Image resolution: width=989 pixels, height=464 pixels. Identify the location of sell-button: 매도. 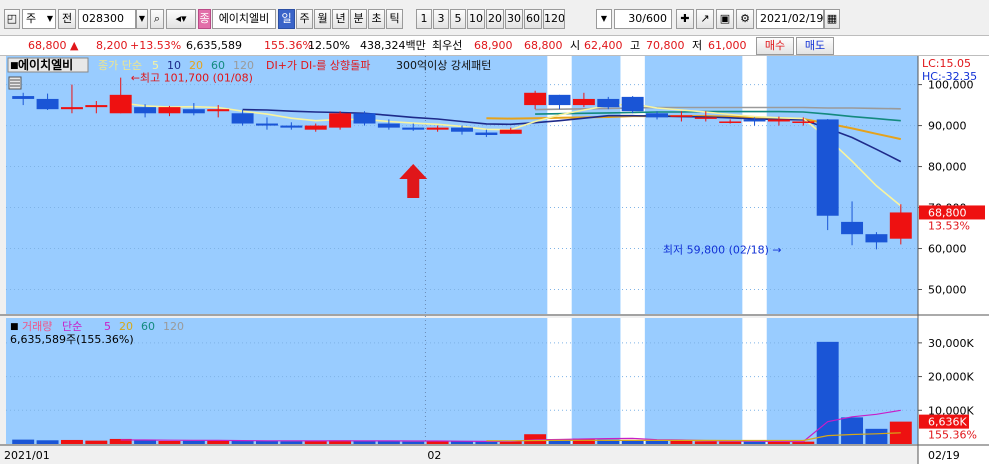
(815, 46).